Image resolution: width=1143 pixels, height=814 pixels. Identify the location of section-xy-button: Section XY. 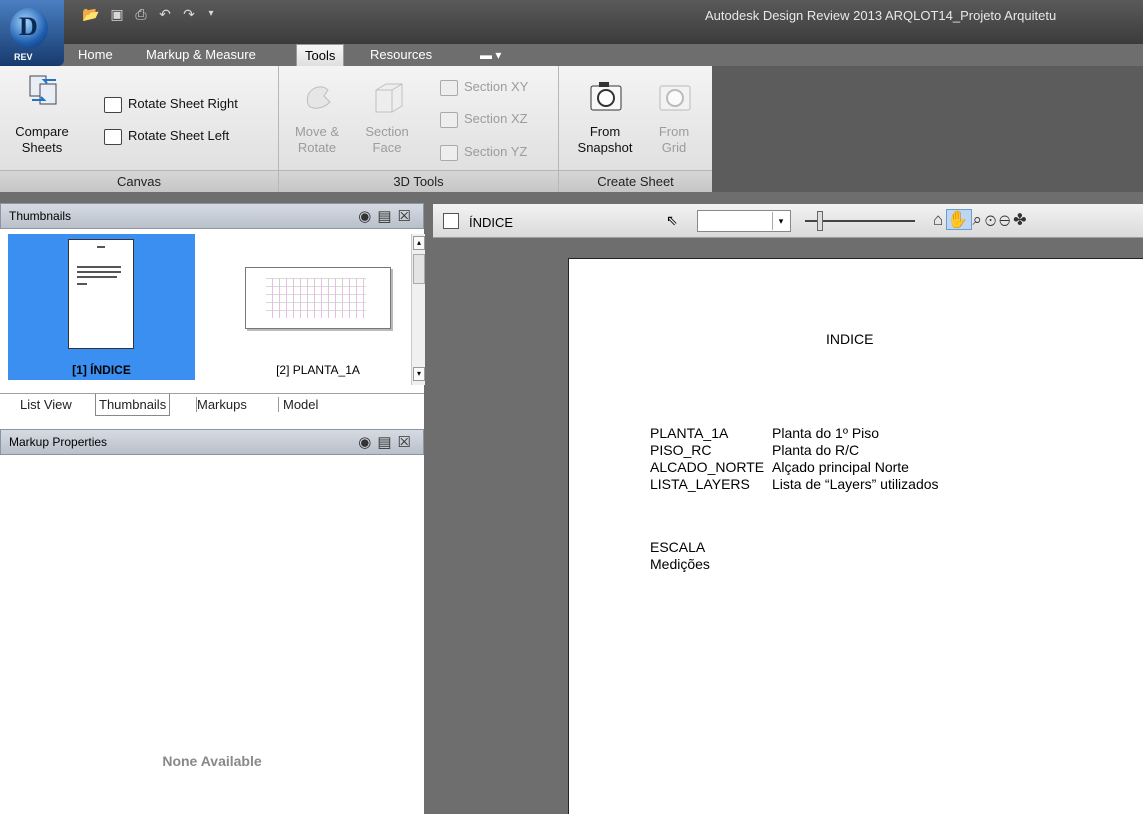
(484, 87).